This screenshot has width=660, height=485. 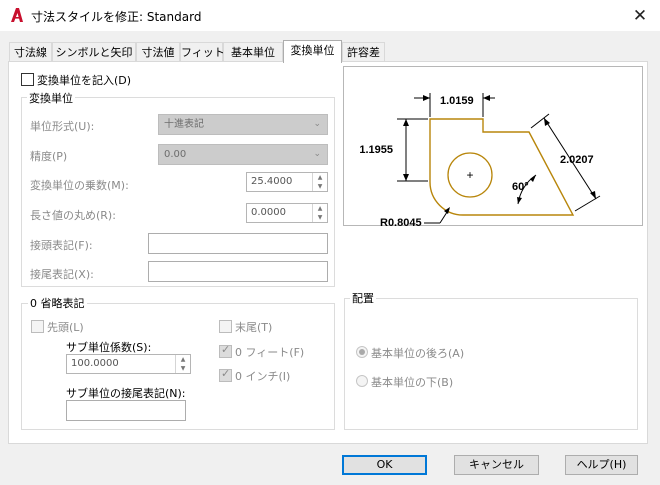 What do you see at coordinates (457, 101) in the screenshot?
I see `preview-dim-top: 1.0159` at bounding box center [457, 101].